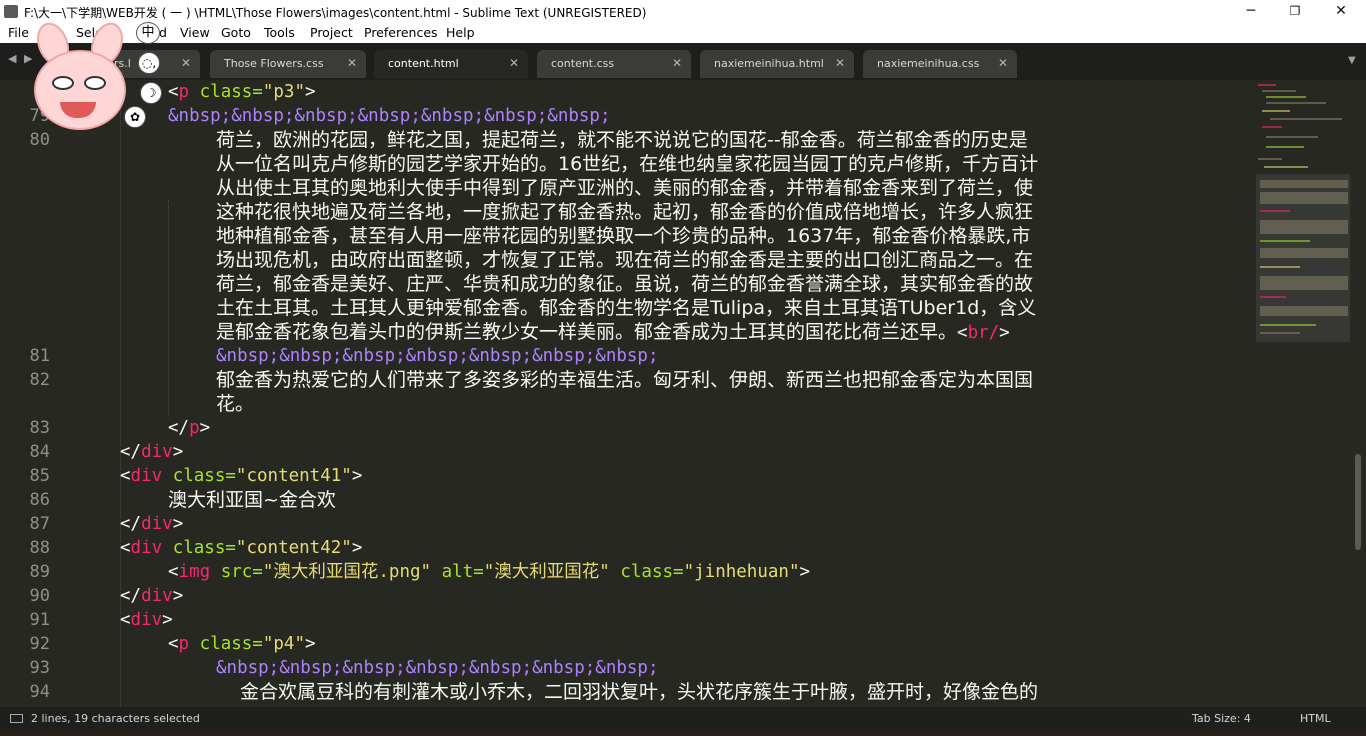  What do you see at coordinates (252, 500) in the screenshot?
I see `code-line-86: 澳大利亚国~金合欢` at bounding box center [252, 500].